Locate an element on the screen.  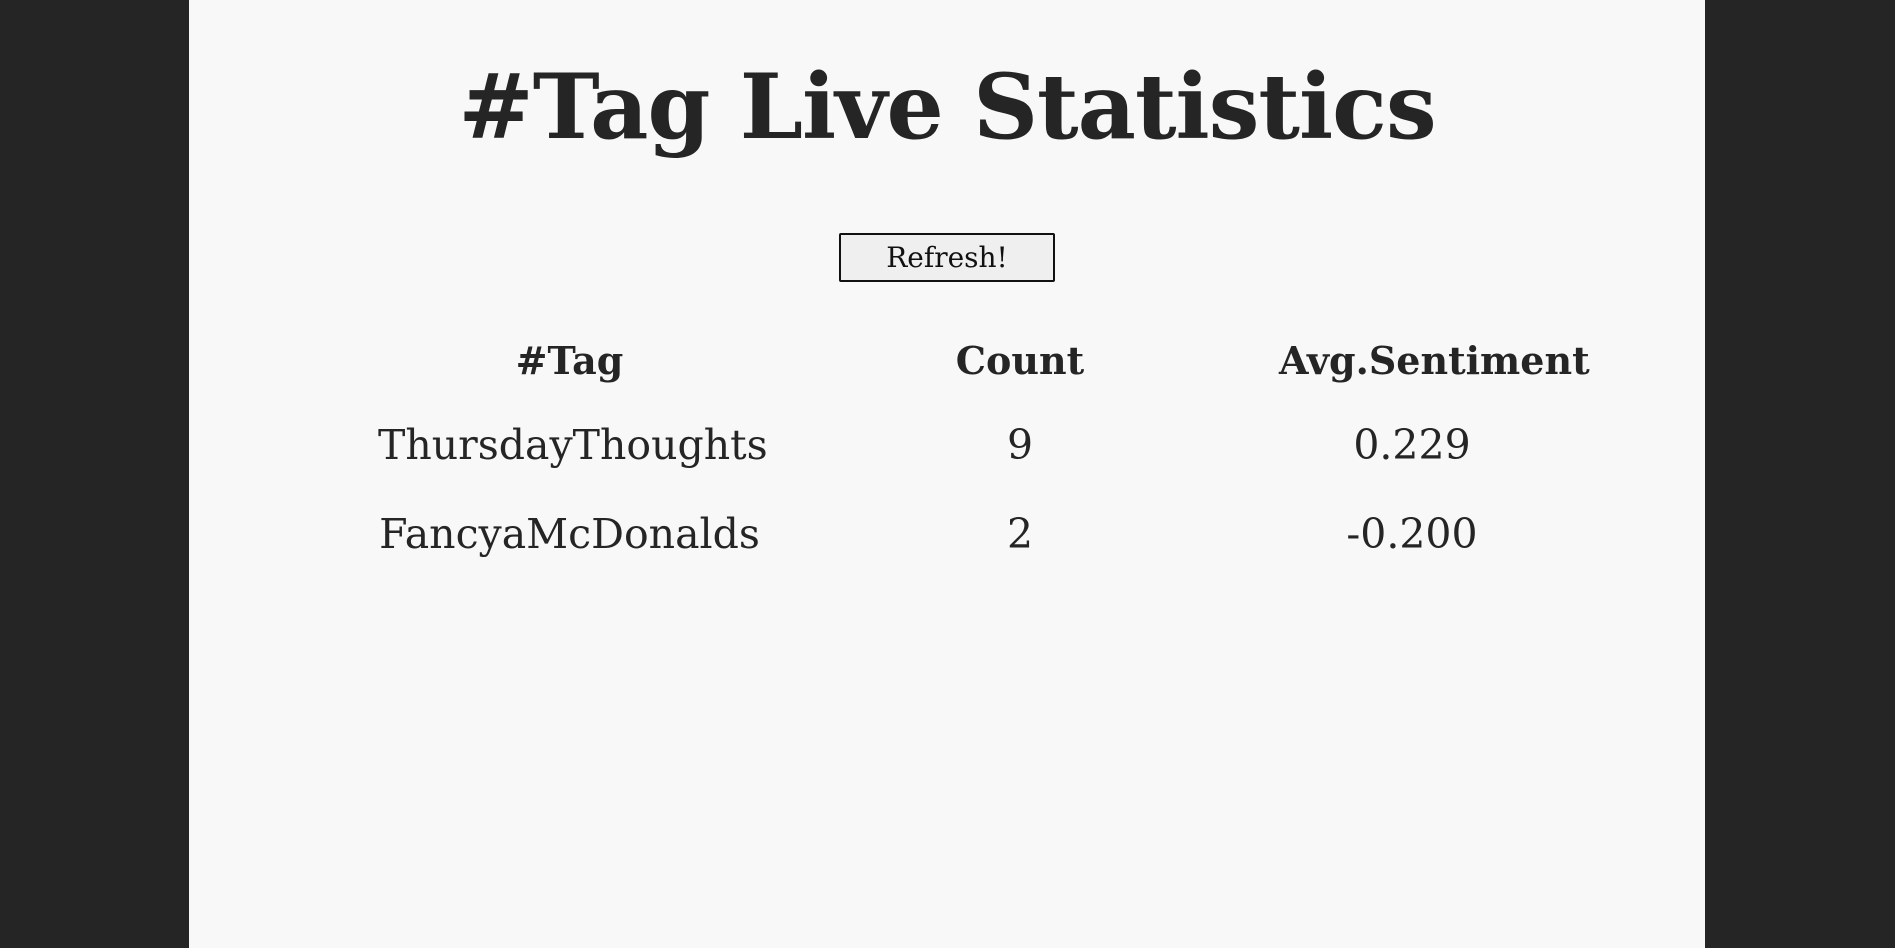
page-title: #Tag Live Statistics is located at coordinates (947, 107).